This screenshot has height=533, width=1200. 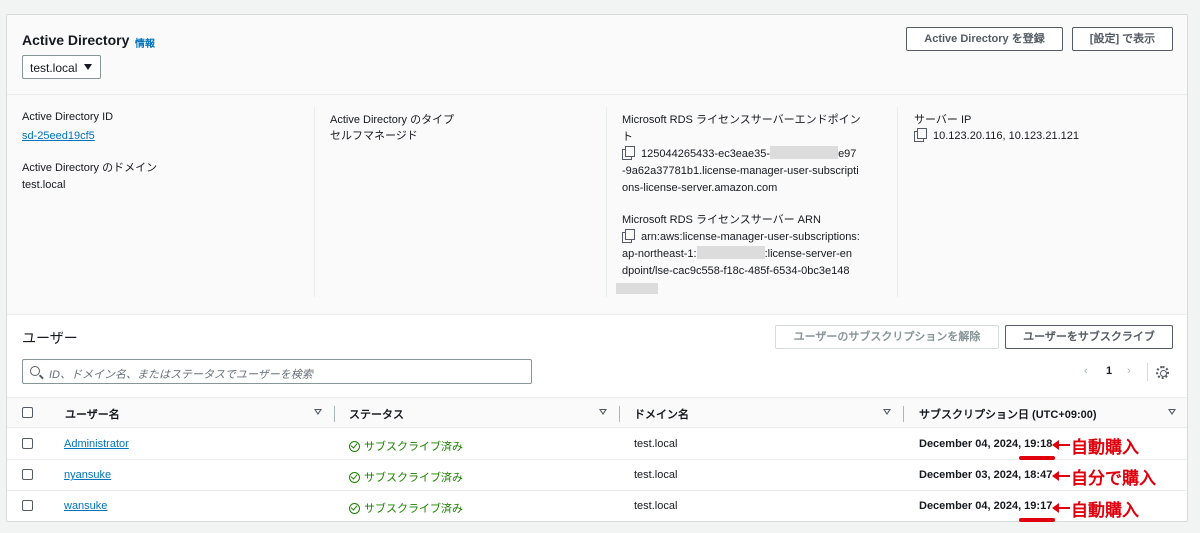 What do you see at coordinates (986, 506) in the screenshot?
I see `subscription-date-cell: December 04, 2024, 19:17` at bounding box center [986, 506].